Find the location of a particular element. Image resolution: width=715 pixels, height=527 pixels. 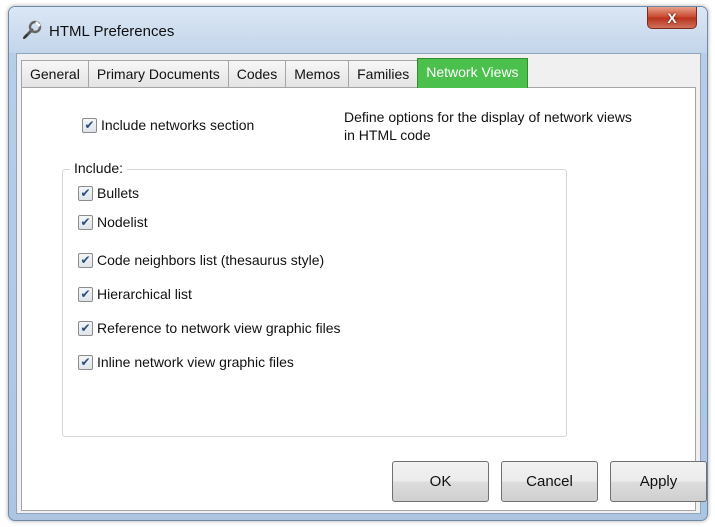

bullets-option: ✔ Bullets is located at coordinates (108, 193).